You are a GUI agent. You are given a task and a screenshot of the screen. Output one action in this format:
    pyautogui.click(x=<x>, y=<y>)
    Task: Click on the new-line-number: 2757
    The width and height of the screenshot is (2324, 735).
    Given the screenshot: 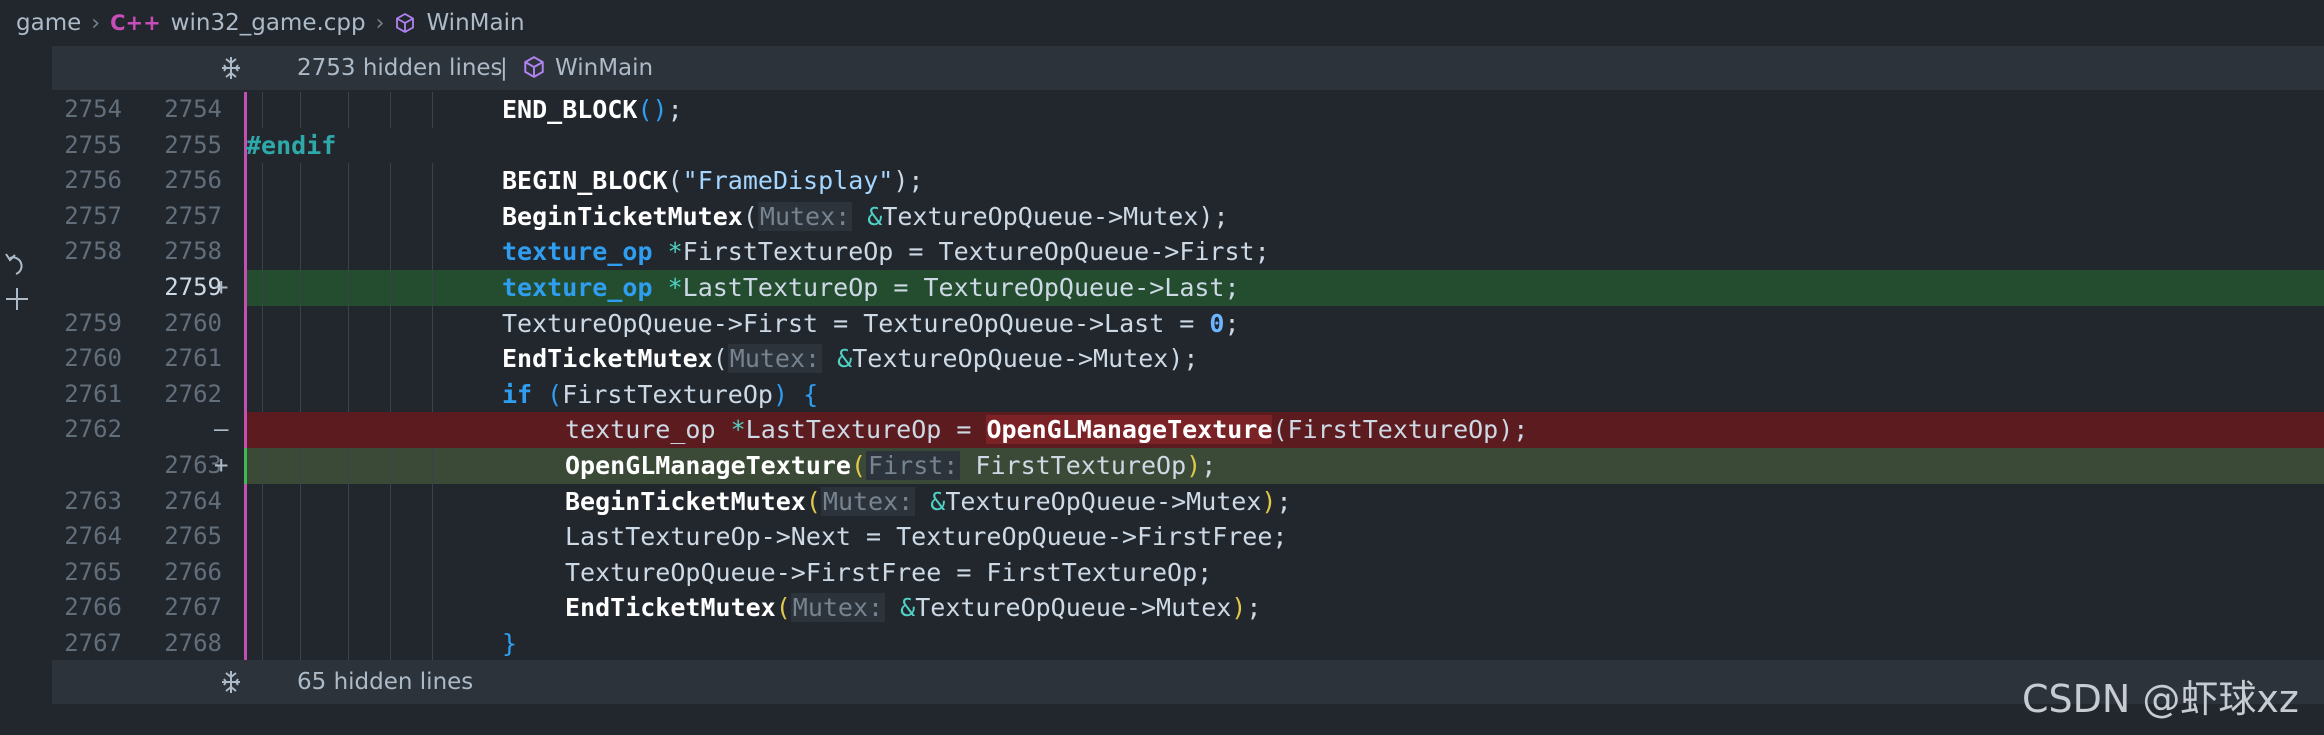 What is the action you would take?
    pyautogui.click(x=193, y=215)
    